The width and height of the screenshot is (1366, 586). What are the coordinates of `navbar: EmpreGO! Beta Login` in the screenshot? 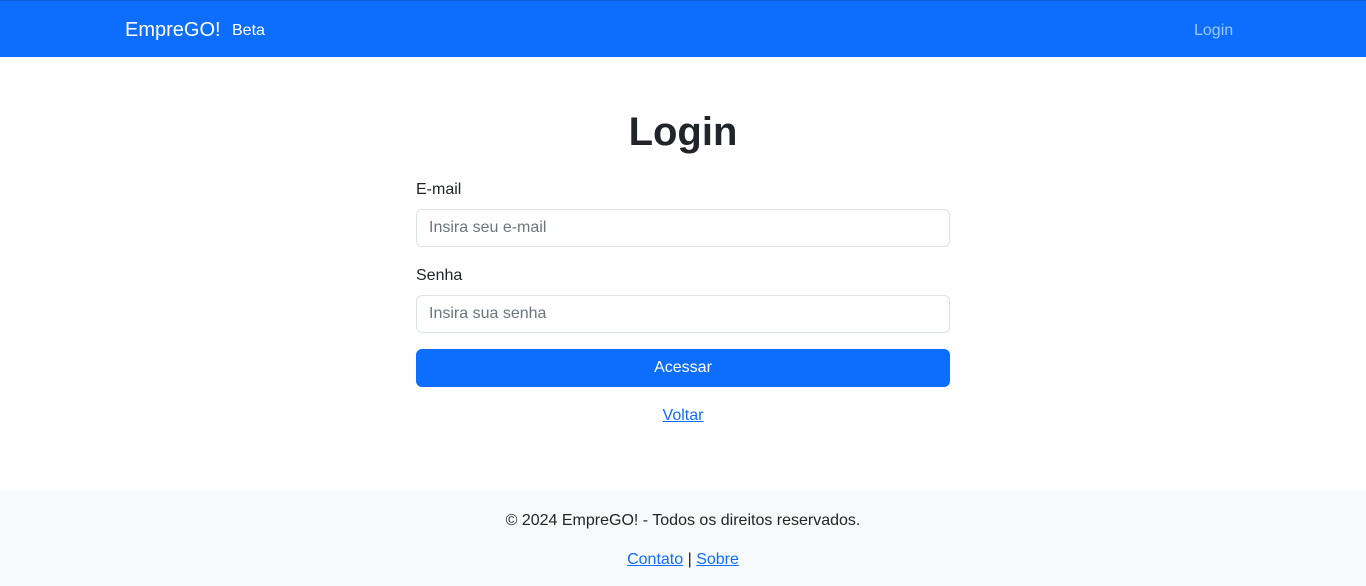 It's located at (683, 28).